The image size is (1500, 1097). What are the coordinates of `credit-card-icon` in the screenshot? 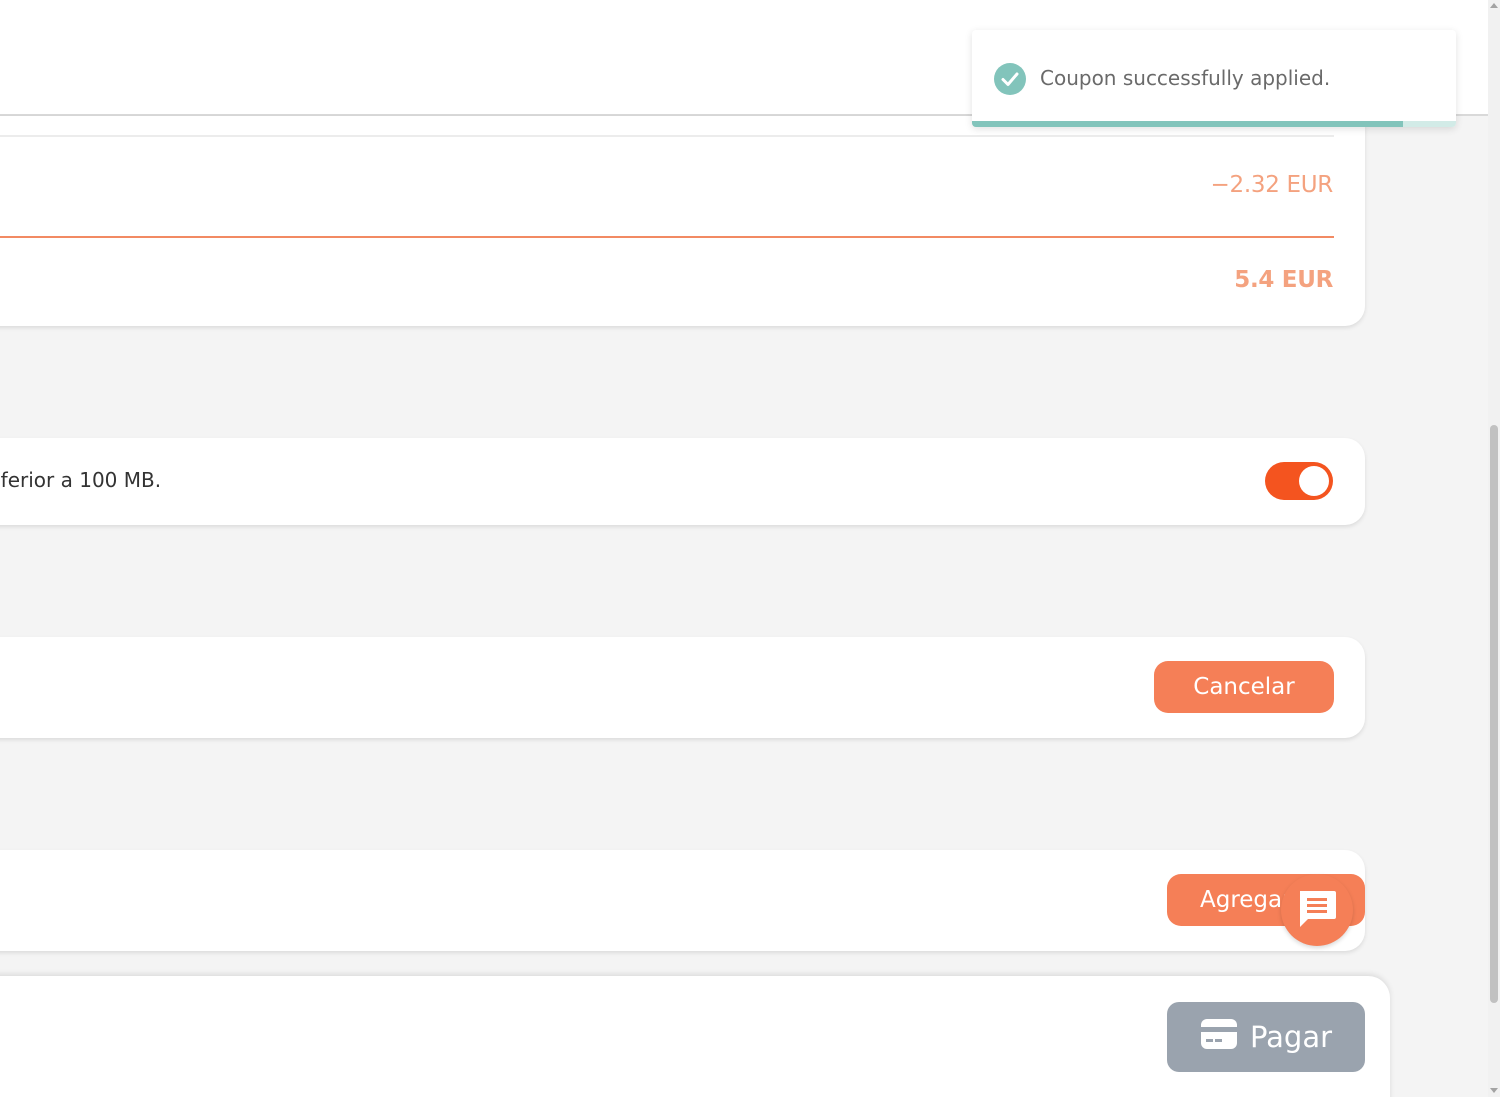 It's located at (1219, 1037).